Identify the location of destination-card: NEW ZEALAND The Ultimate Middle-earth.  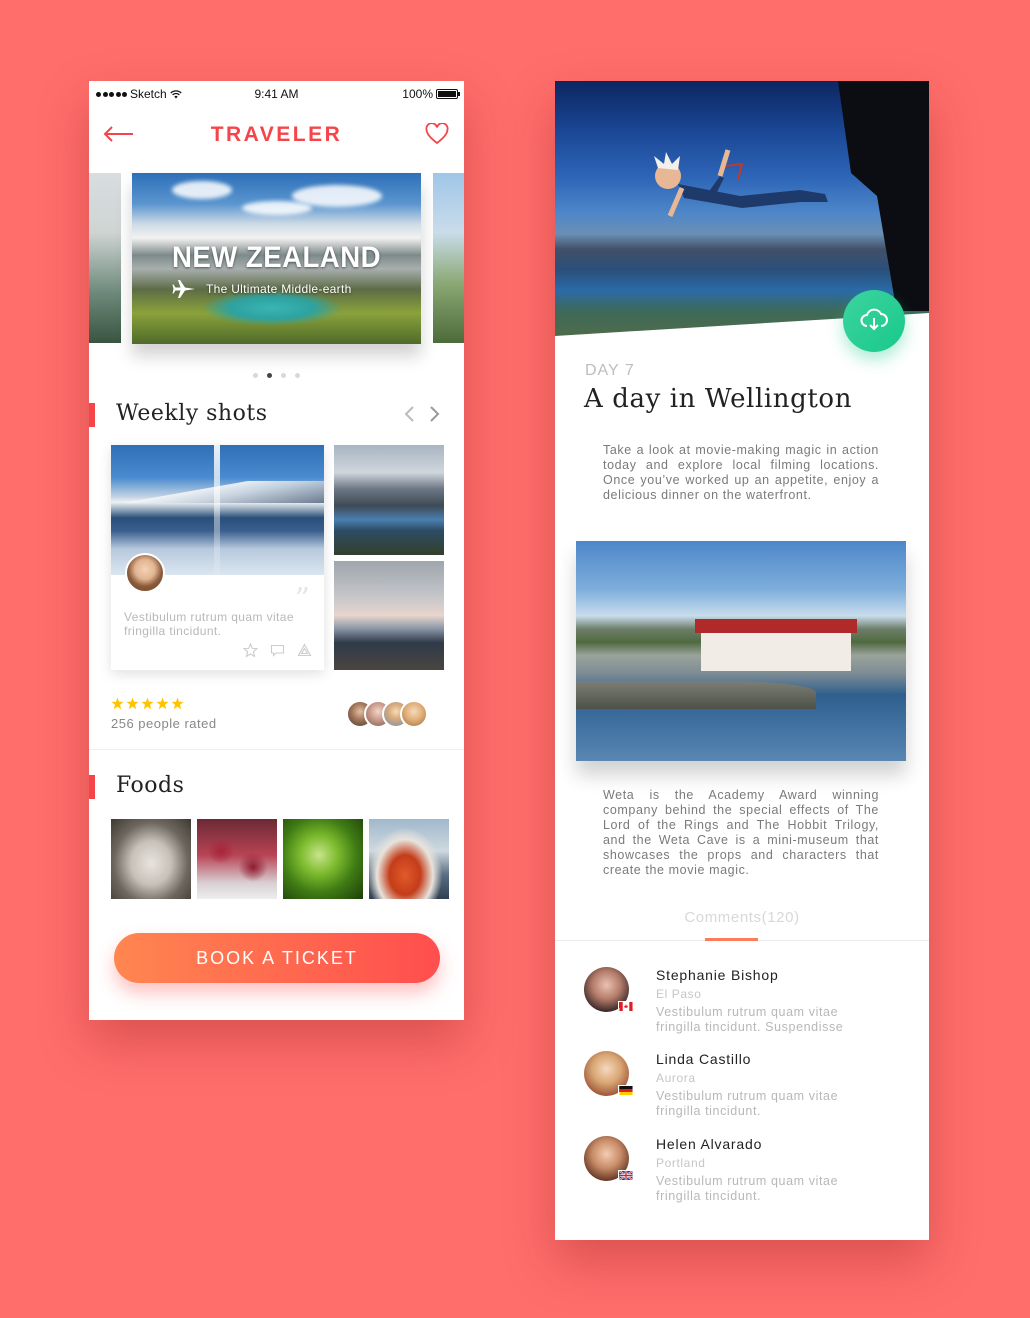
(276, 258).